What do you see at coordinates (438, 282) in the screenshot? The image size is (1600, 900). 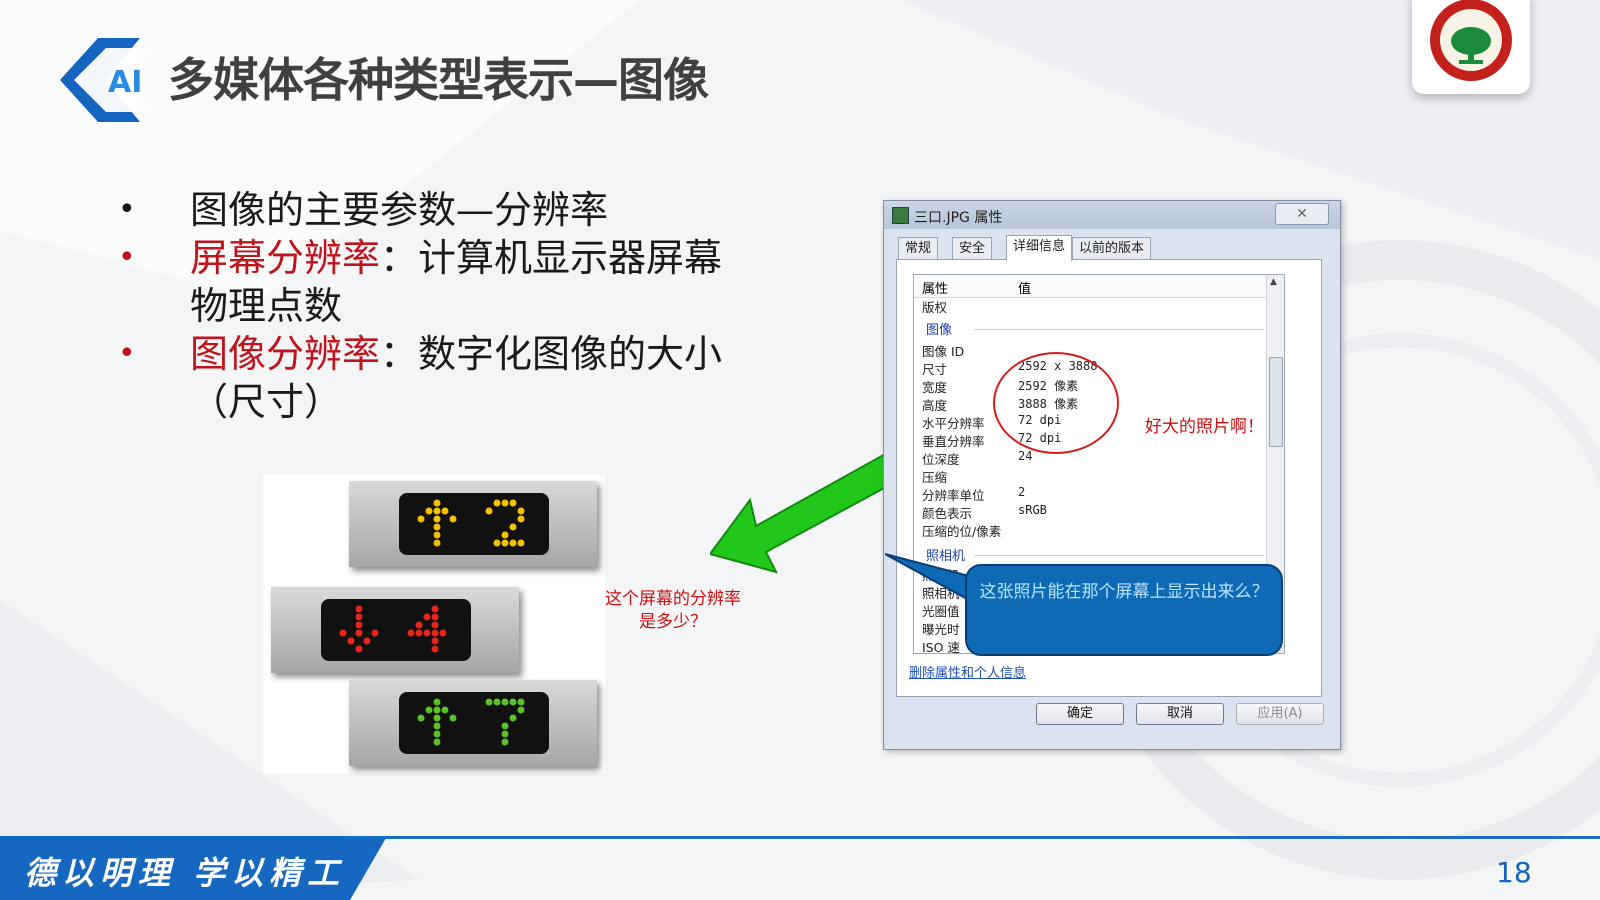 I see `bullet-item: • 屏幕分辨率：计算机显示器屏幕物理点数` at bounding box center [438, 282].